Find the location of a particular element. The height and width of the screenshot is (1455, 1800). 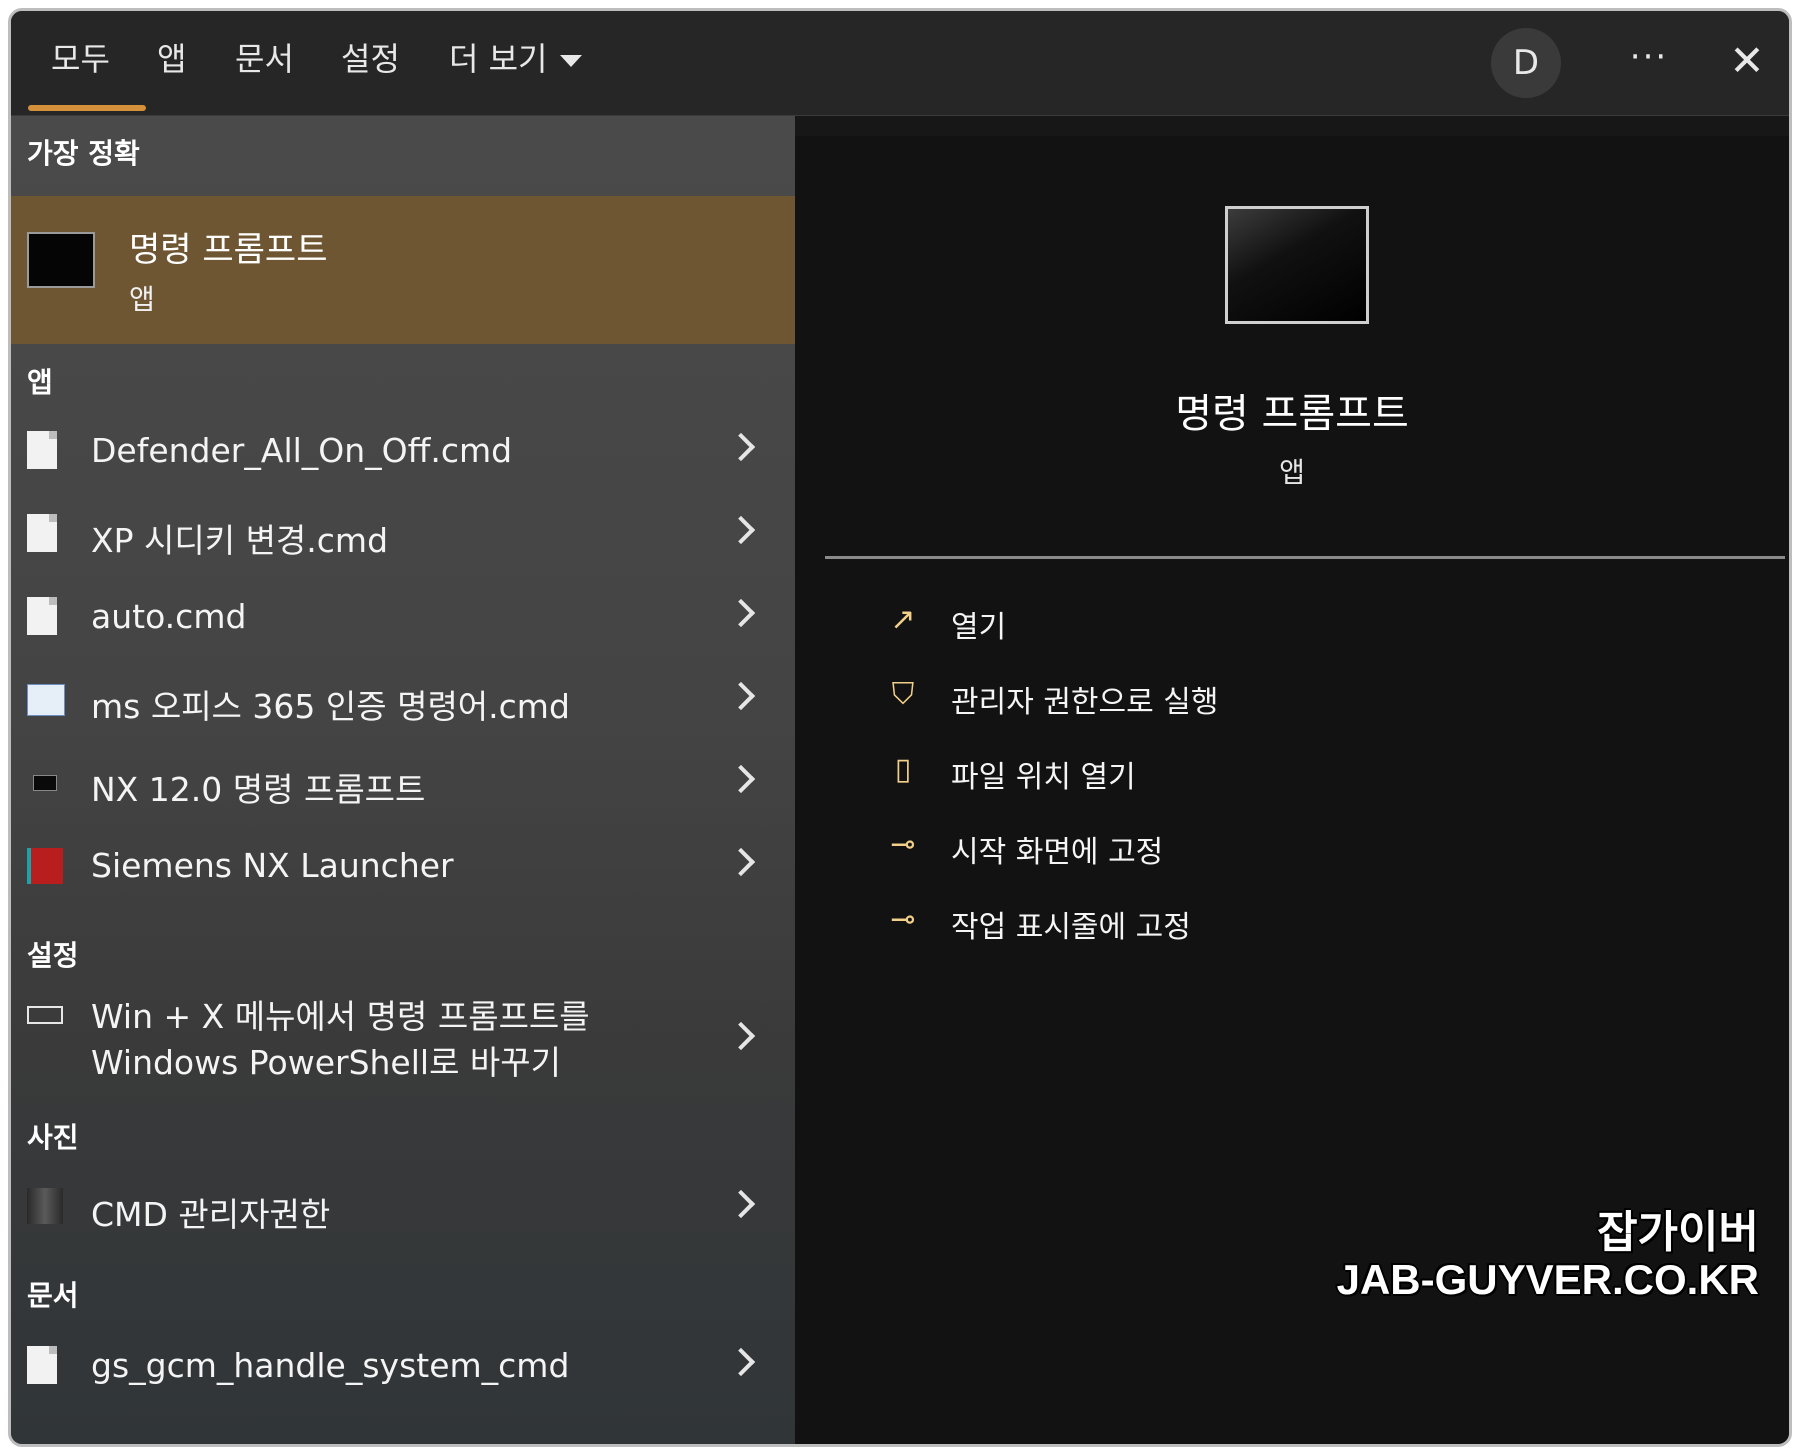

details-header-strip is located at coordinates (1292, 126).